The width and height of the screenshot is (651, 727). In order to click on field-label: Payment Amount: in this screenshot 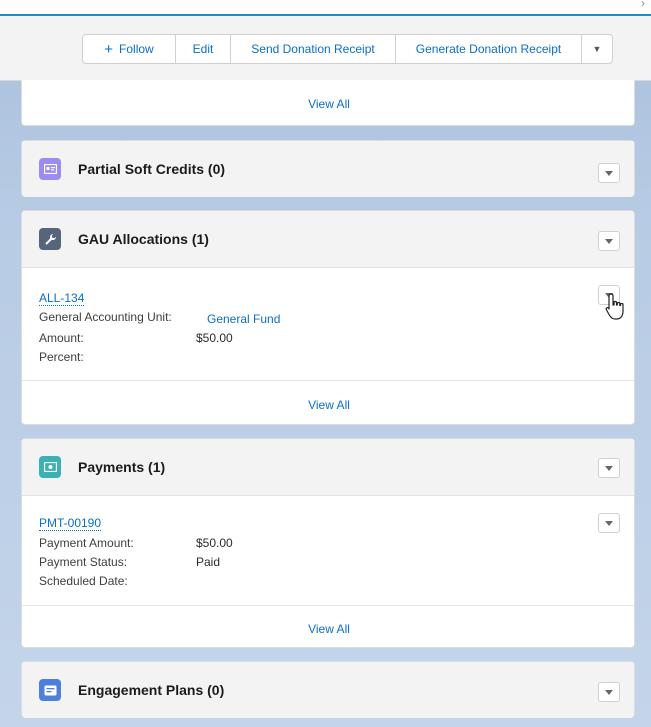, I will do `click(86, 543)`.